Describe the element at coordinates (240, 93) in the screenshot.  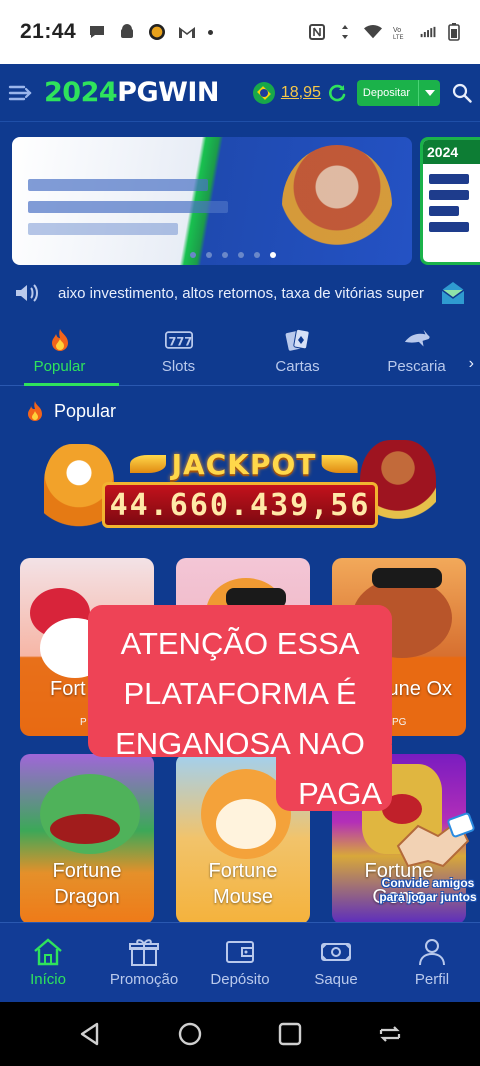
I see `app-header: 2024PGWIN 18,95 Depositar` at that location.